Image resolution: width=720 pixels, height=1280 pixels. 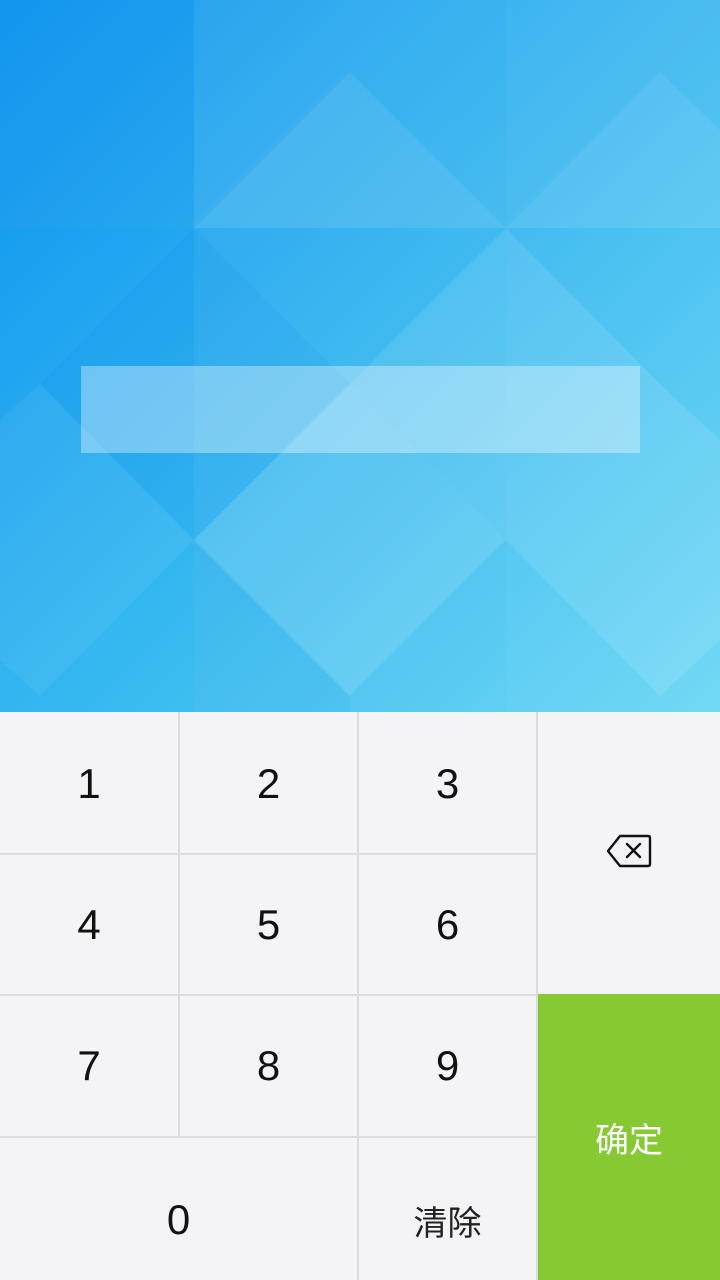 I want to click on key-6: 6, so click(x=447, y=924).